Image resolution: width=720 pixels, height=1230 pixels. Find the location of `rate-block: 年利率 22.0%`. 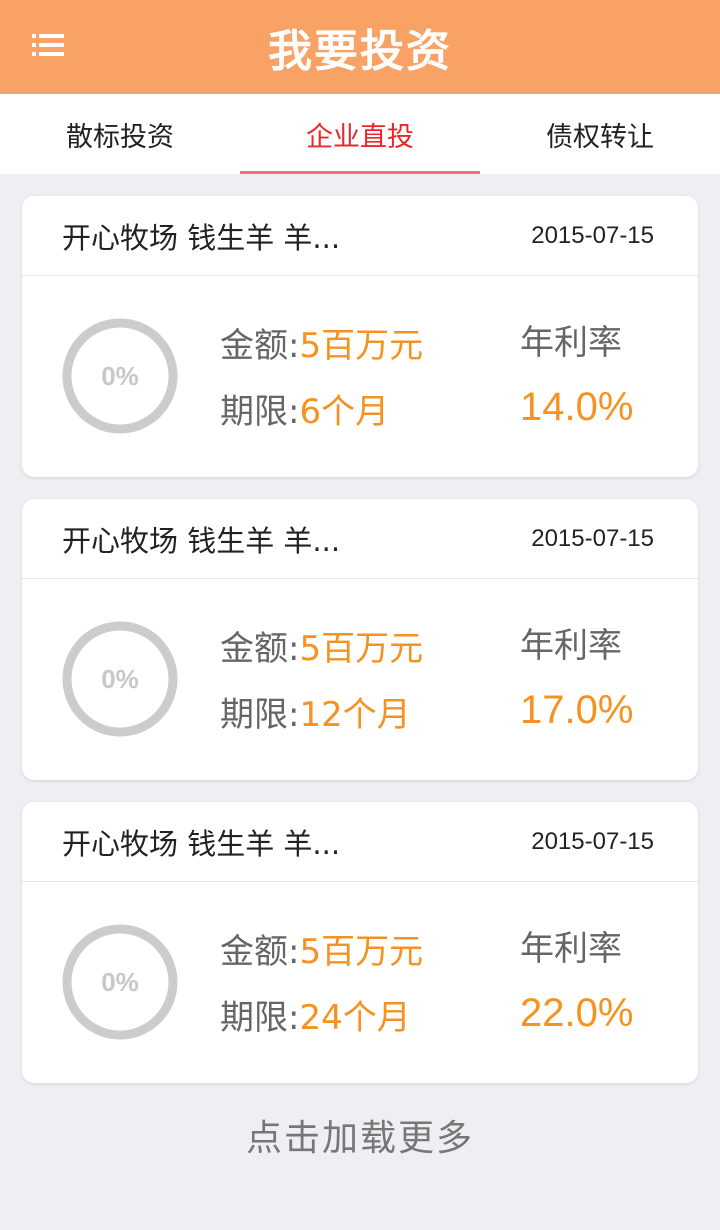

rate-block: 年利率 22.0% is located at coordinates (576, 981).